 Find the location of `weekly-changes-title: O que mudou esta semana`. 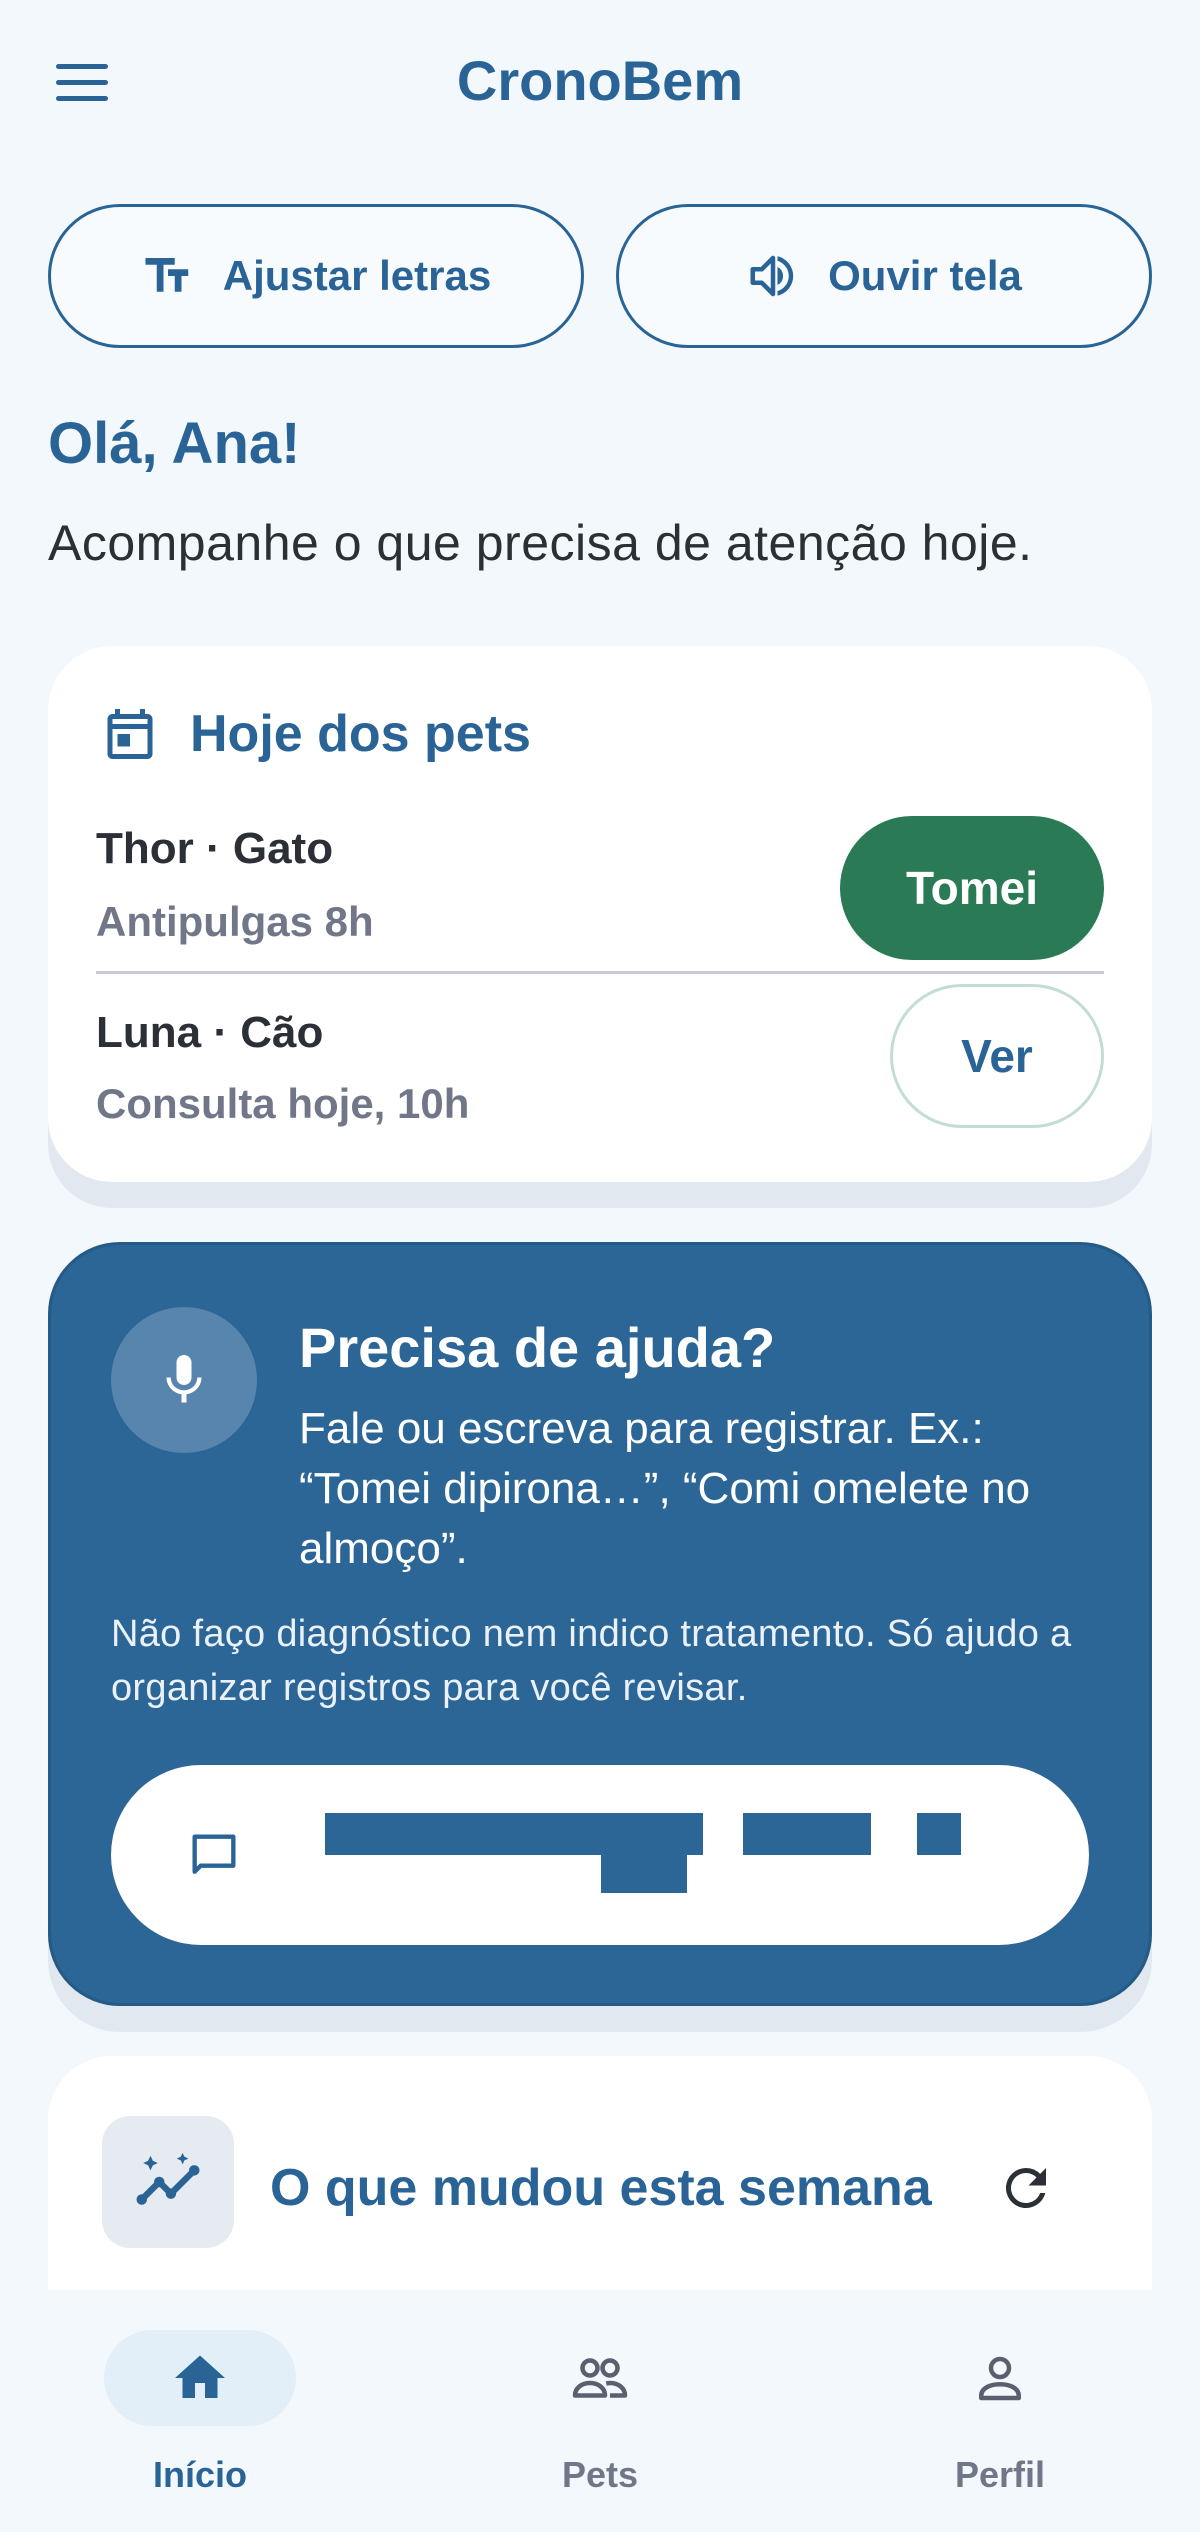

weekly-changes-title: O que mudou esta semana is located at coordinates (601, 2188).